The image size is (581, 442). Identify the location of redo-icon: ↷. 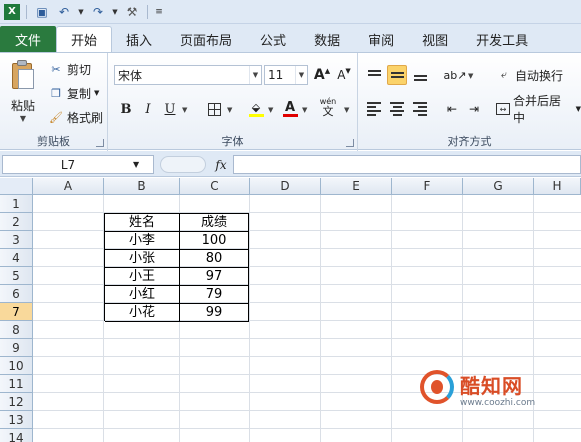
(98, 12).